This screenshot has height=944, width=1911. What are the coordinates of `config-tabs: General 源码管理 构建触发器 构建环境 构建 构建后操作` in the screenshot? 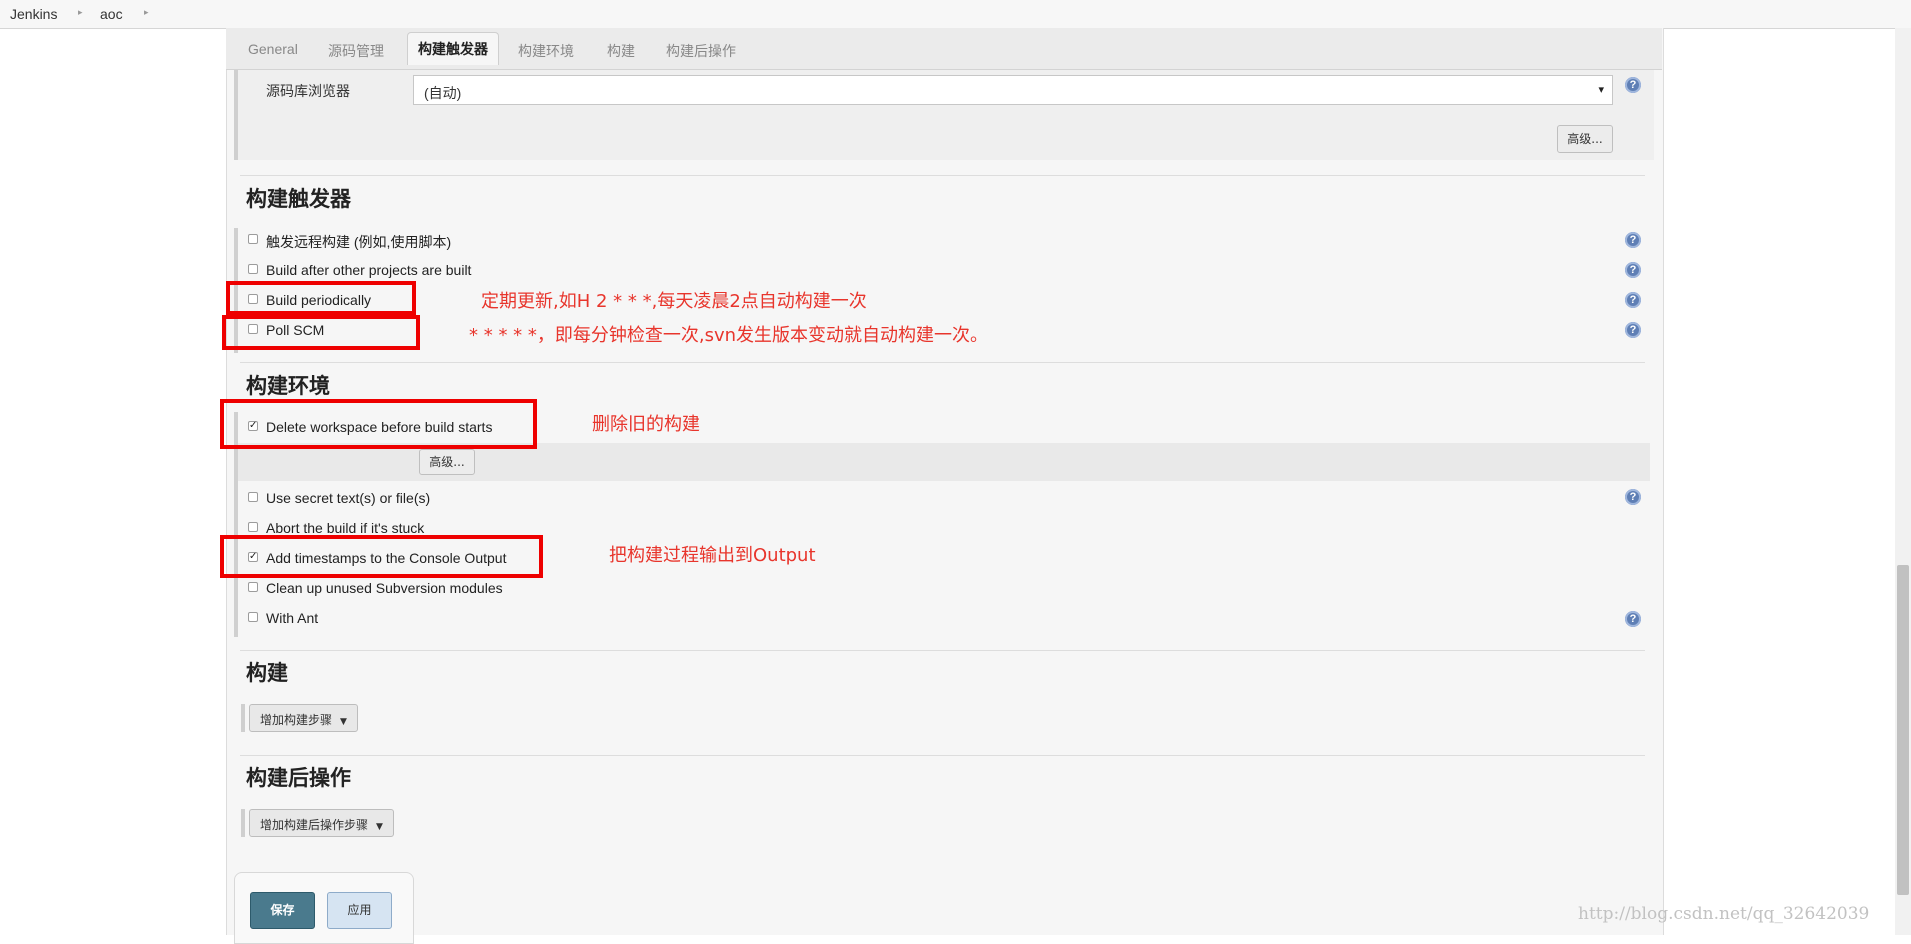 It's located at (944, 49).